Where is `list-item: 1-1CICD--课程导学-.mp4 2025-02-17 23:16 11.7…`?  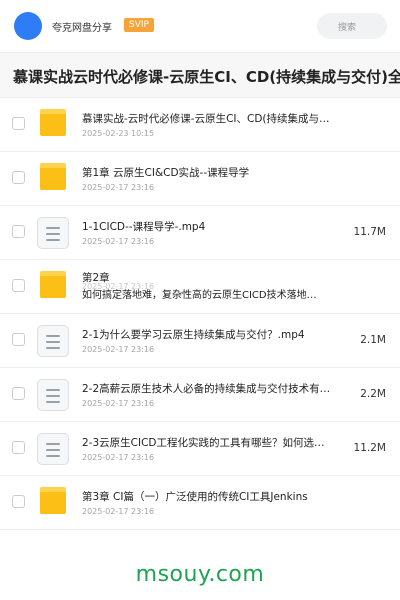 list-item: 1-1CICD--课程导学-.mp4 2025-02-17 23:16 11.7… is located at coordinates (200, 233).